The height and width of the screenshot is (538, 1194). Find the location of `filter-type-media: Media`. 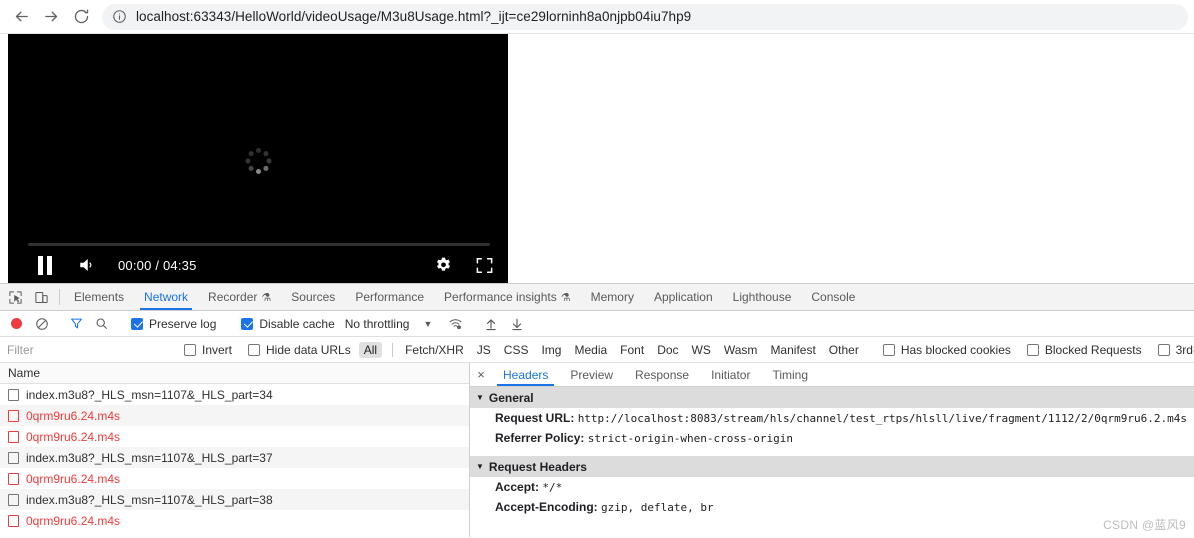

filter-type-media: Media is located at coordinates (590, 350).